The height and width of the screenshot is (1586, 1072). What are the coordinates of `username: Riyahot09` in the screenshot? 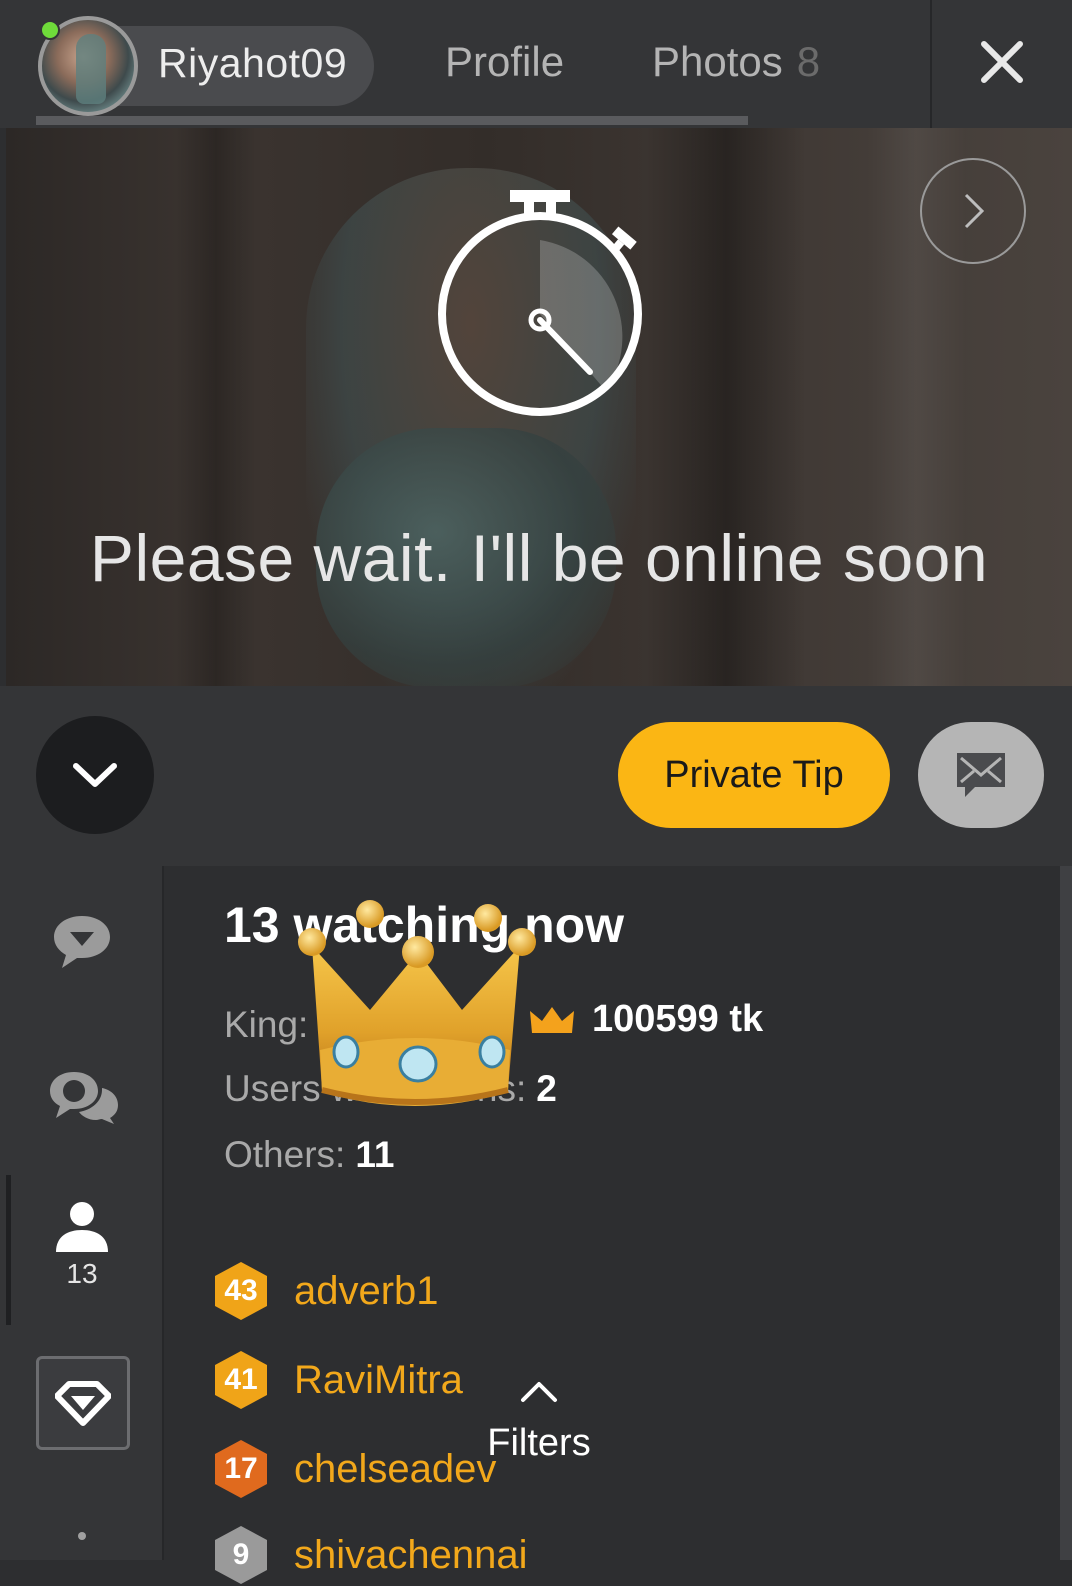 It's located at (252, 63).